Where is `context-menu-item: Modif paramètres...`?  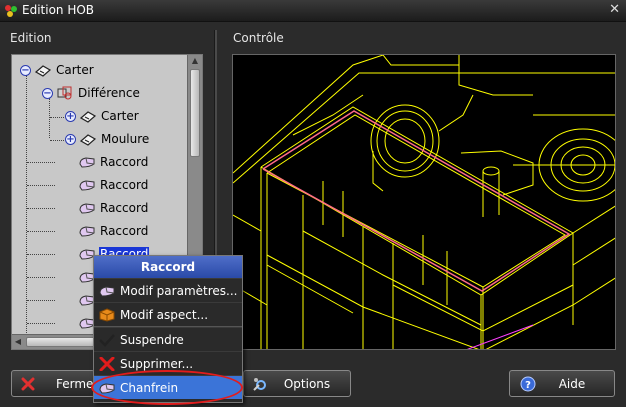
context-menu-item: Modif paramètres... is located at coordinates (168, 290).